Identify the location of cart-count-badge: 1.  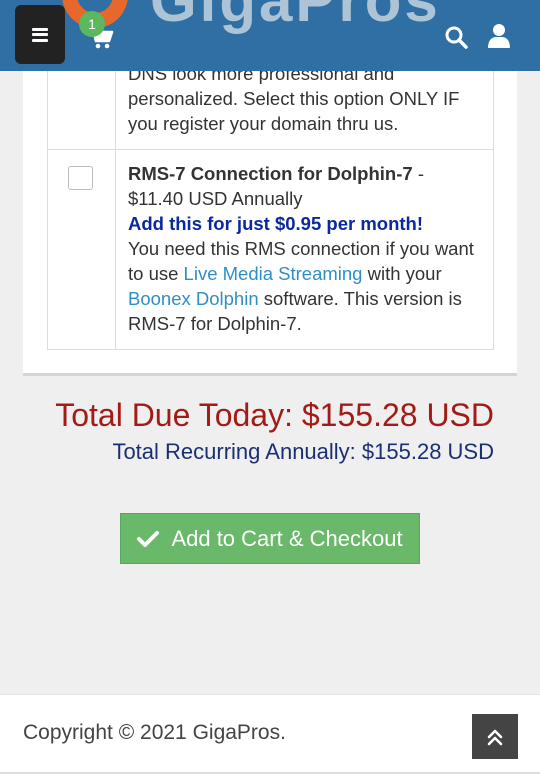
(92, 24).